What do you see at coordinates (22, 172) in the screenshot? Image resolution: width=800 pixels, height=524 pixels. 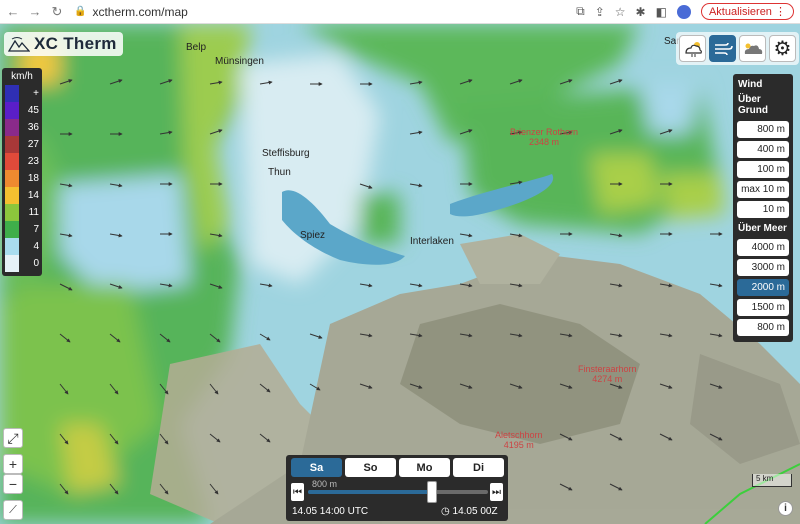 I see `wind-speed-legend: km/h +45 36 27 23 18 14 11 7 4 0` at bounding box center [22, 172].